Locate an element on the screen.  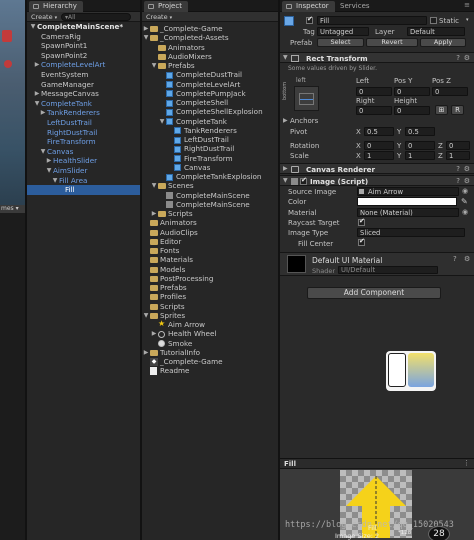
shader-dropdown: UI/Default is located at coordinates (388, 270).